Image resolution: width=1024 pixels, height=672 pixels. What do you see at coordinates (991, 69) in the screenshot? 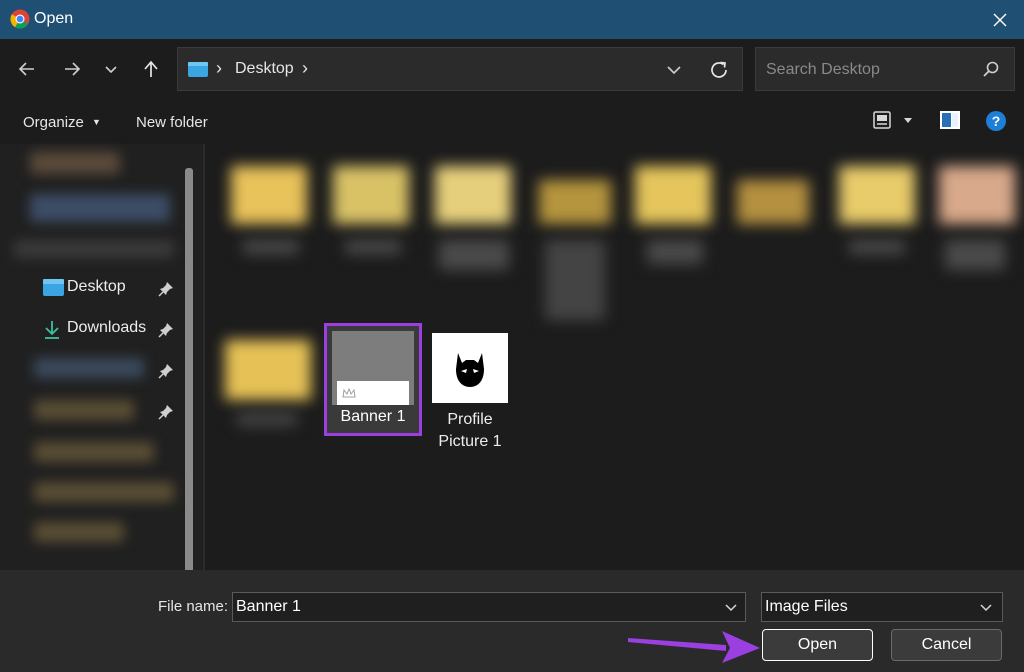
I see `search-icon` at bounding box center [991, 69].